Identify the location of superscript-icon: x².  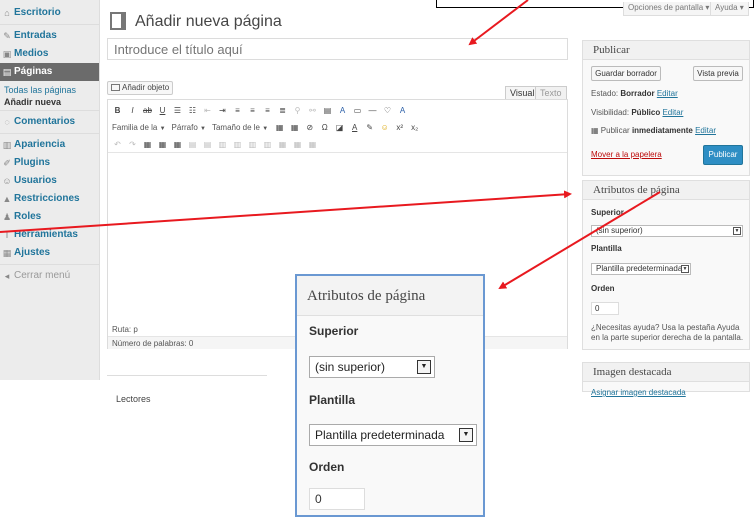
(399, 128).